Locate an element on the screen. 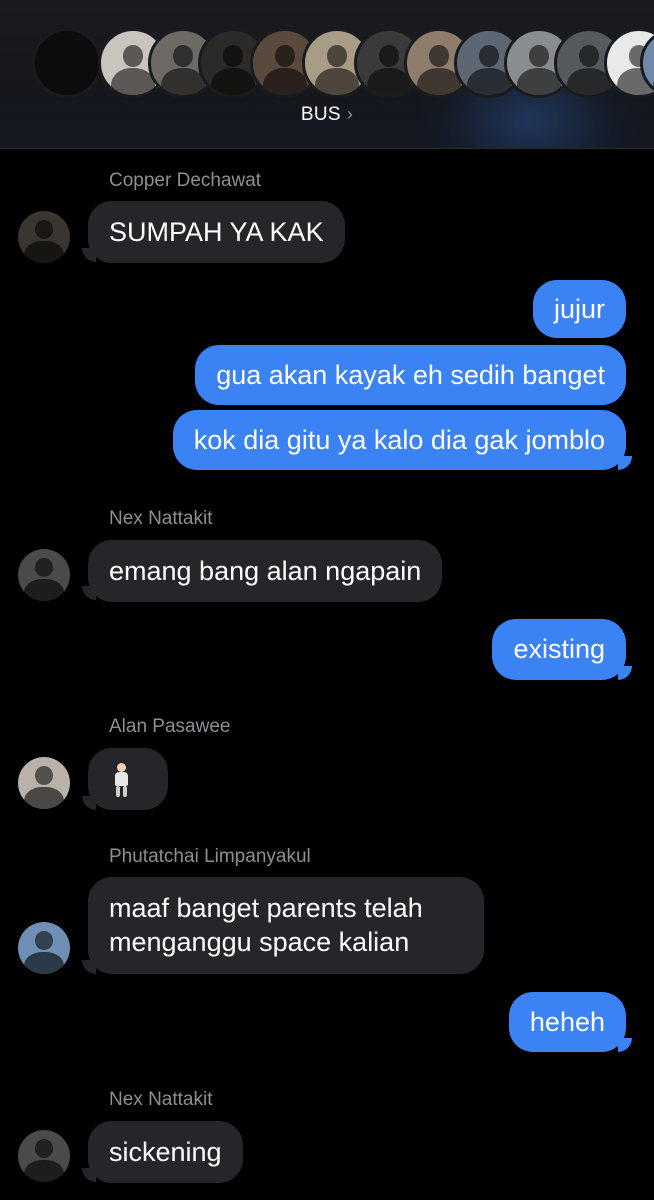  group-name-button: BUS › is located at coordinates (327, 115).